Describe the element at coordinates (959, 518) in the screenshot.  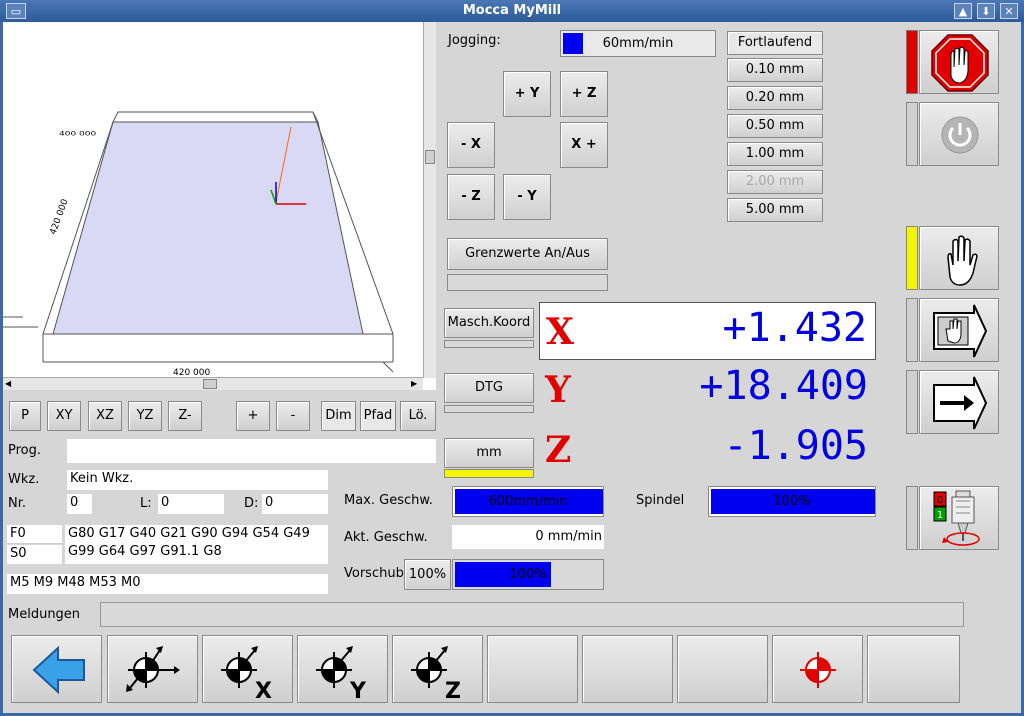
I see `spindle-toggle-button: 0 1` at that location.